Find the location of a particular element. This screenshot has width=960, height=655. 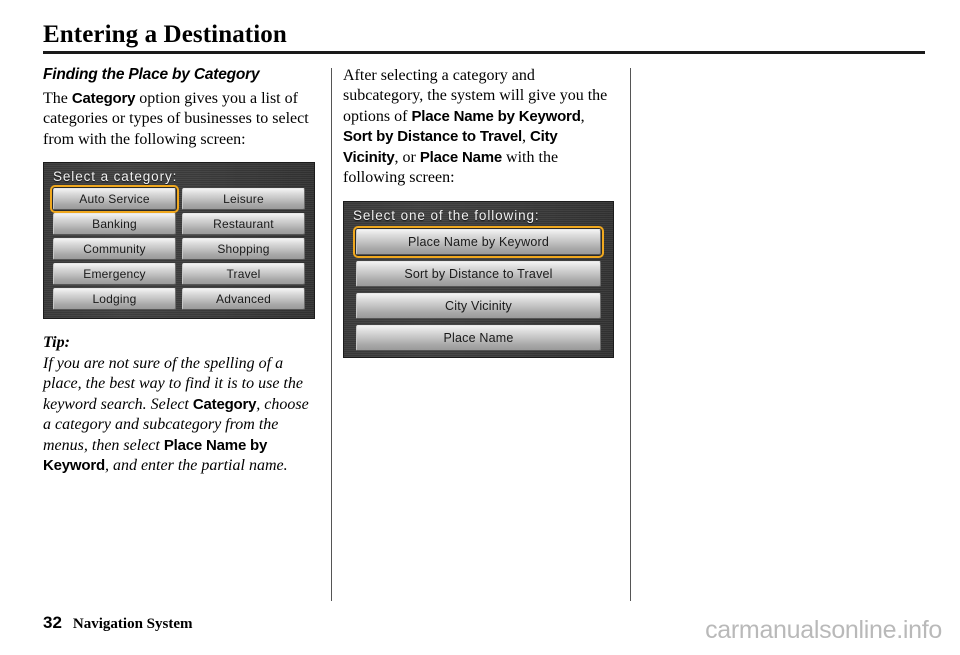

nav-button-label: City Vicinity is located at coordinates (478, 305).